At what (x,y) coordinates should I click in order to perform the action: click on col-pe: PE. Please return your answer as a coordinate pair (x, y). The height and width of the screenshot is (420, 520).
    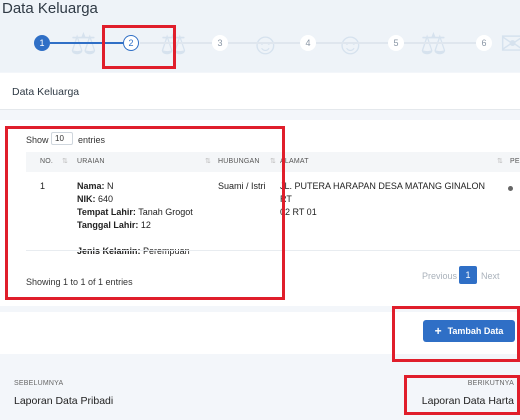
    Looking at the image, I should click on (515, 161).